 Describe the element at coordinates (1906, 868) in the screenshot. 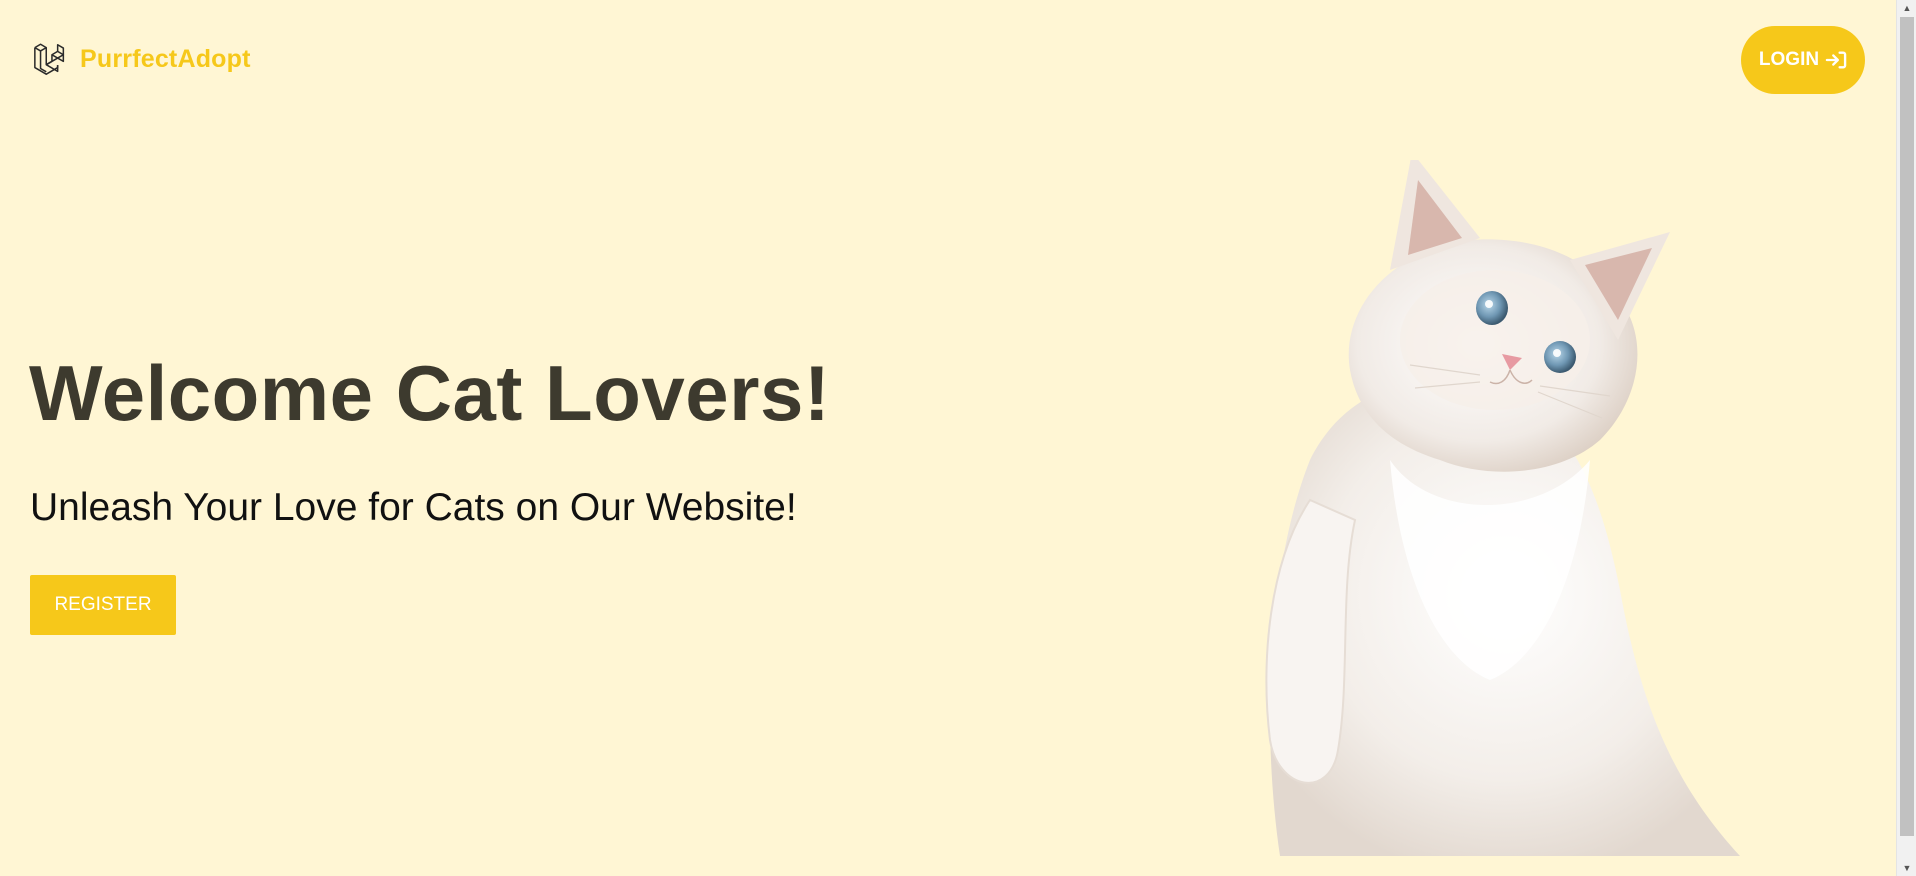

I see `scroll-down-arrow-icon: ▼` at that location.